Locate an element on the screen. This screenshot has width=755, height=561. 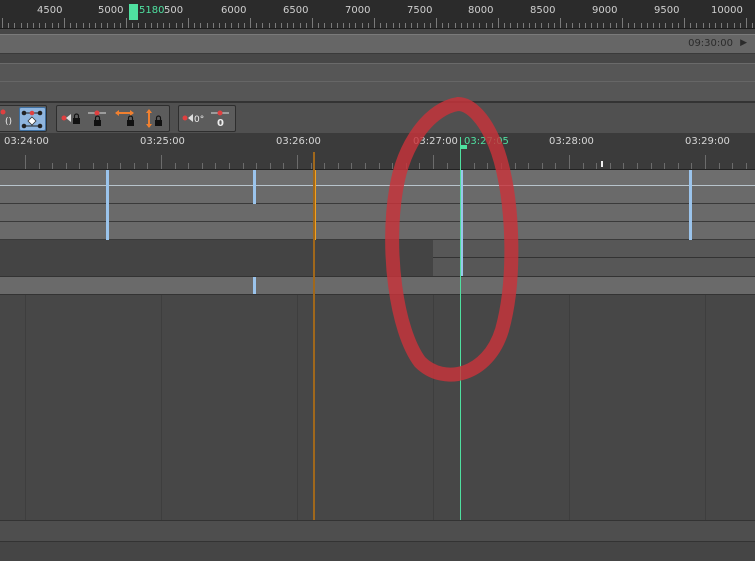
time-range-bar: 09:30:00 ▶ is located at coordinates (377, 44).